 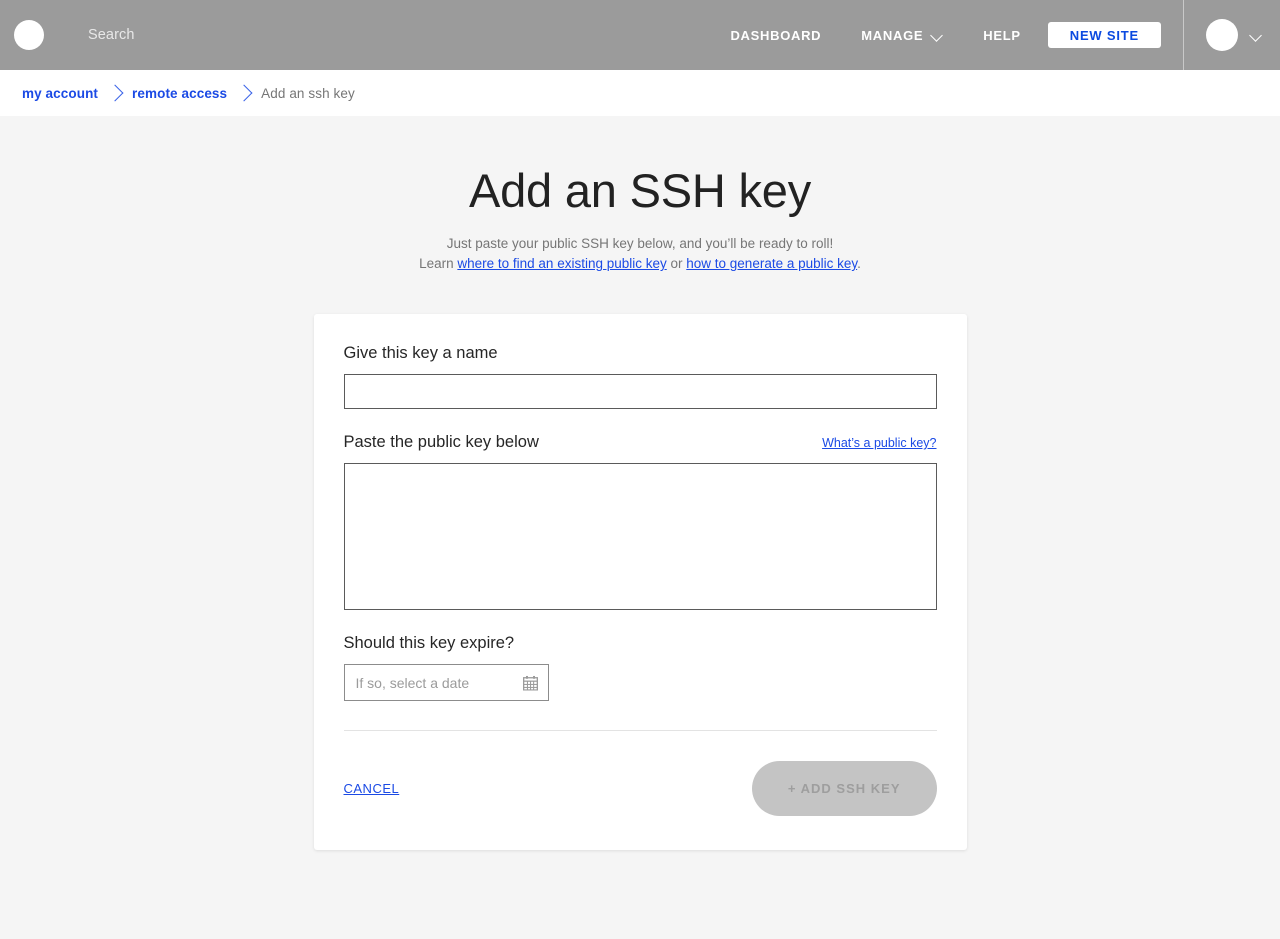 I want to click on top-navbar: Search DASHBOARD MANAGE HELP NEW SITE, so click(x=640, y=35).